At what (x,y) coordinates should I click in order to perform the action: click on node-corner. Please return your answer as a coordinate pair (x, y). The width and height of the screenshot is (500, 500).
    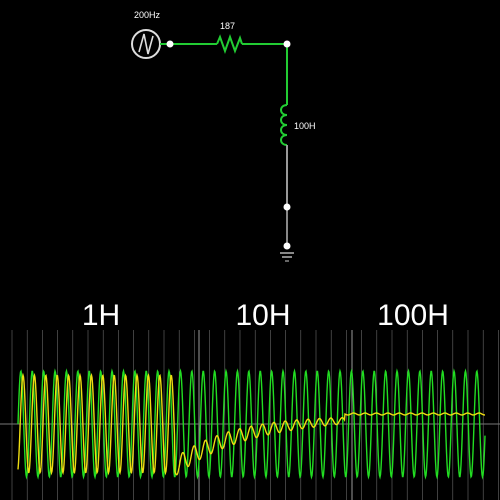
    Looking at the image, I should click on (287, 44).